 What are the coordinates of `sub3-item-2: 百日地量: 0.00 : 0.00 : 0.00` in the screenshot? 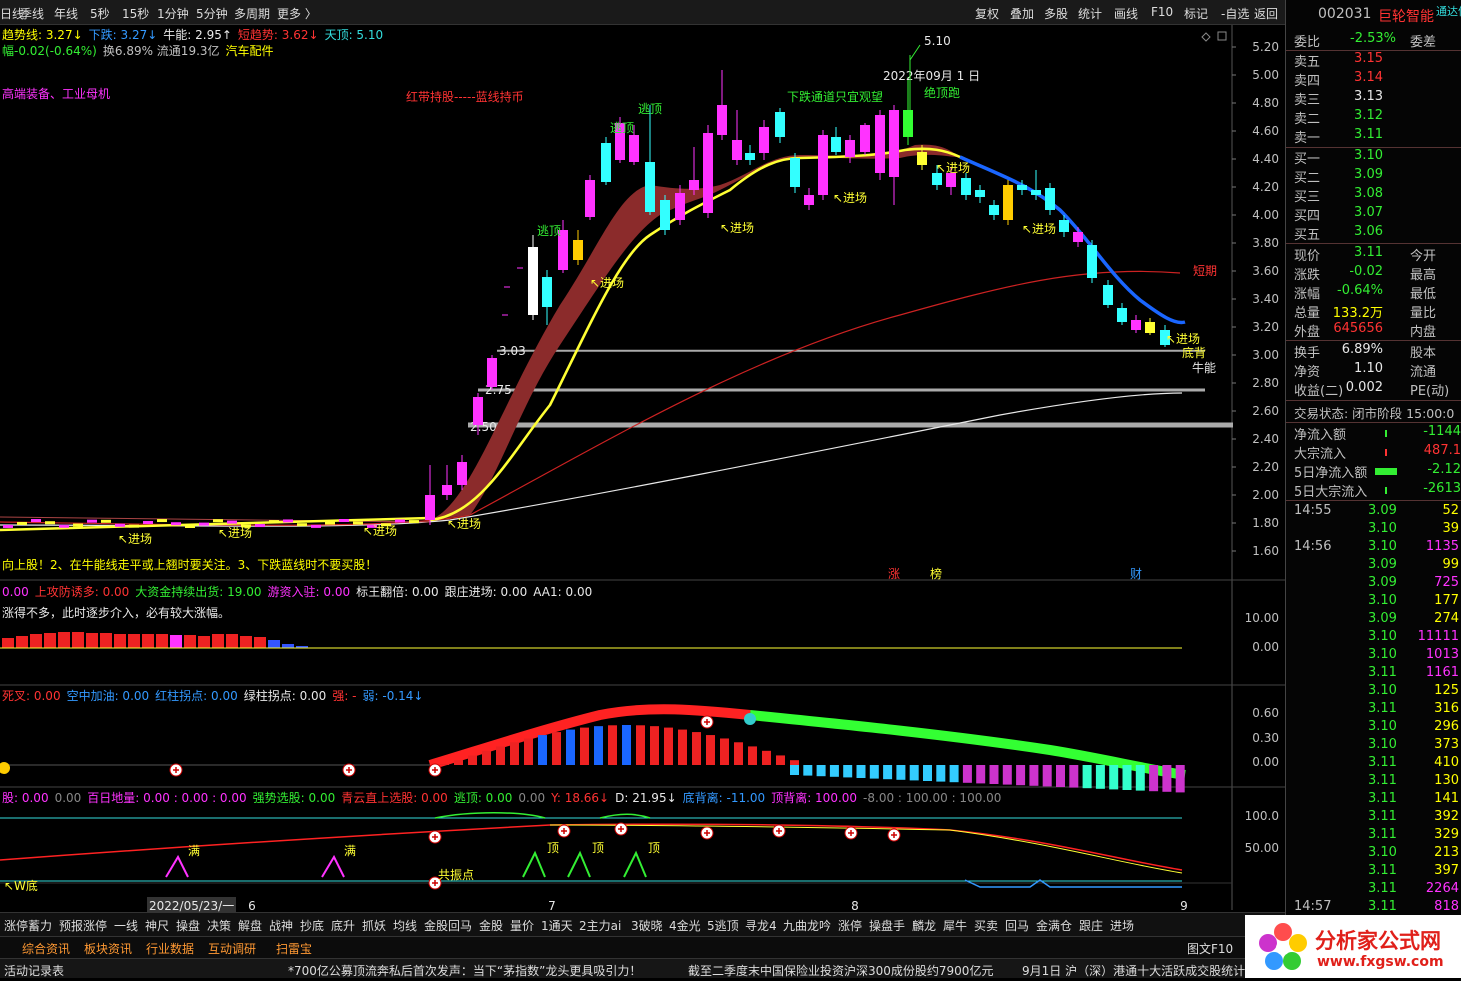 It's located at (167, 798).